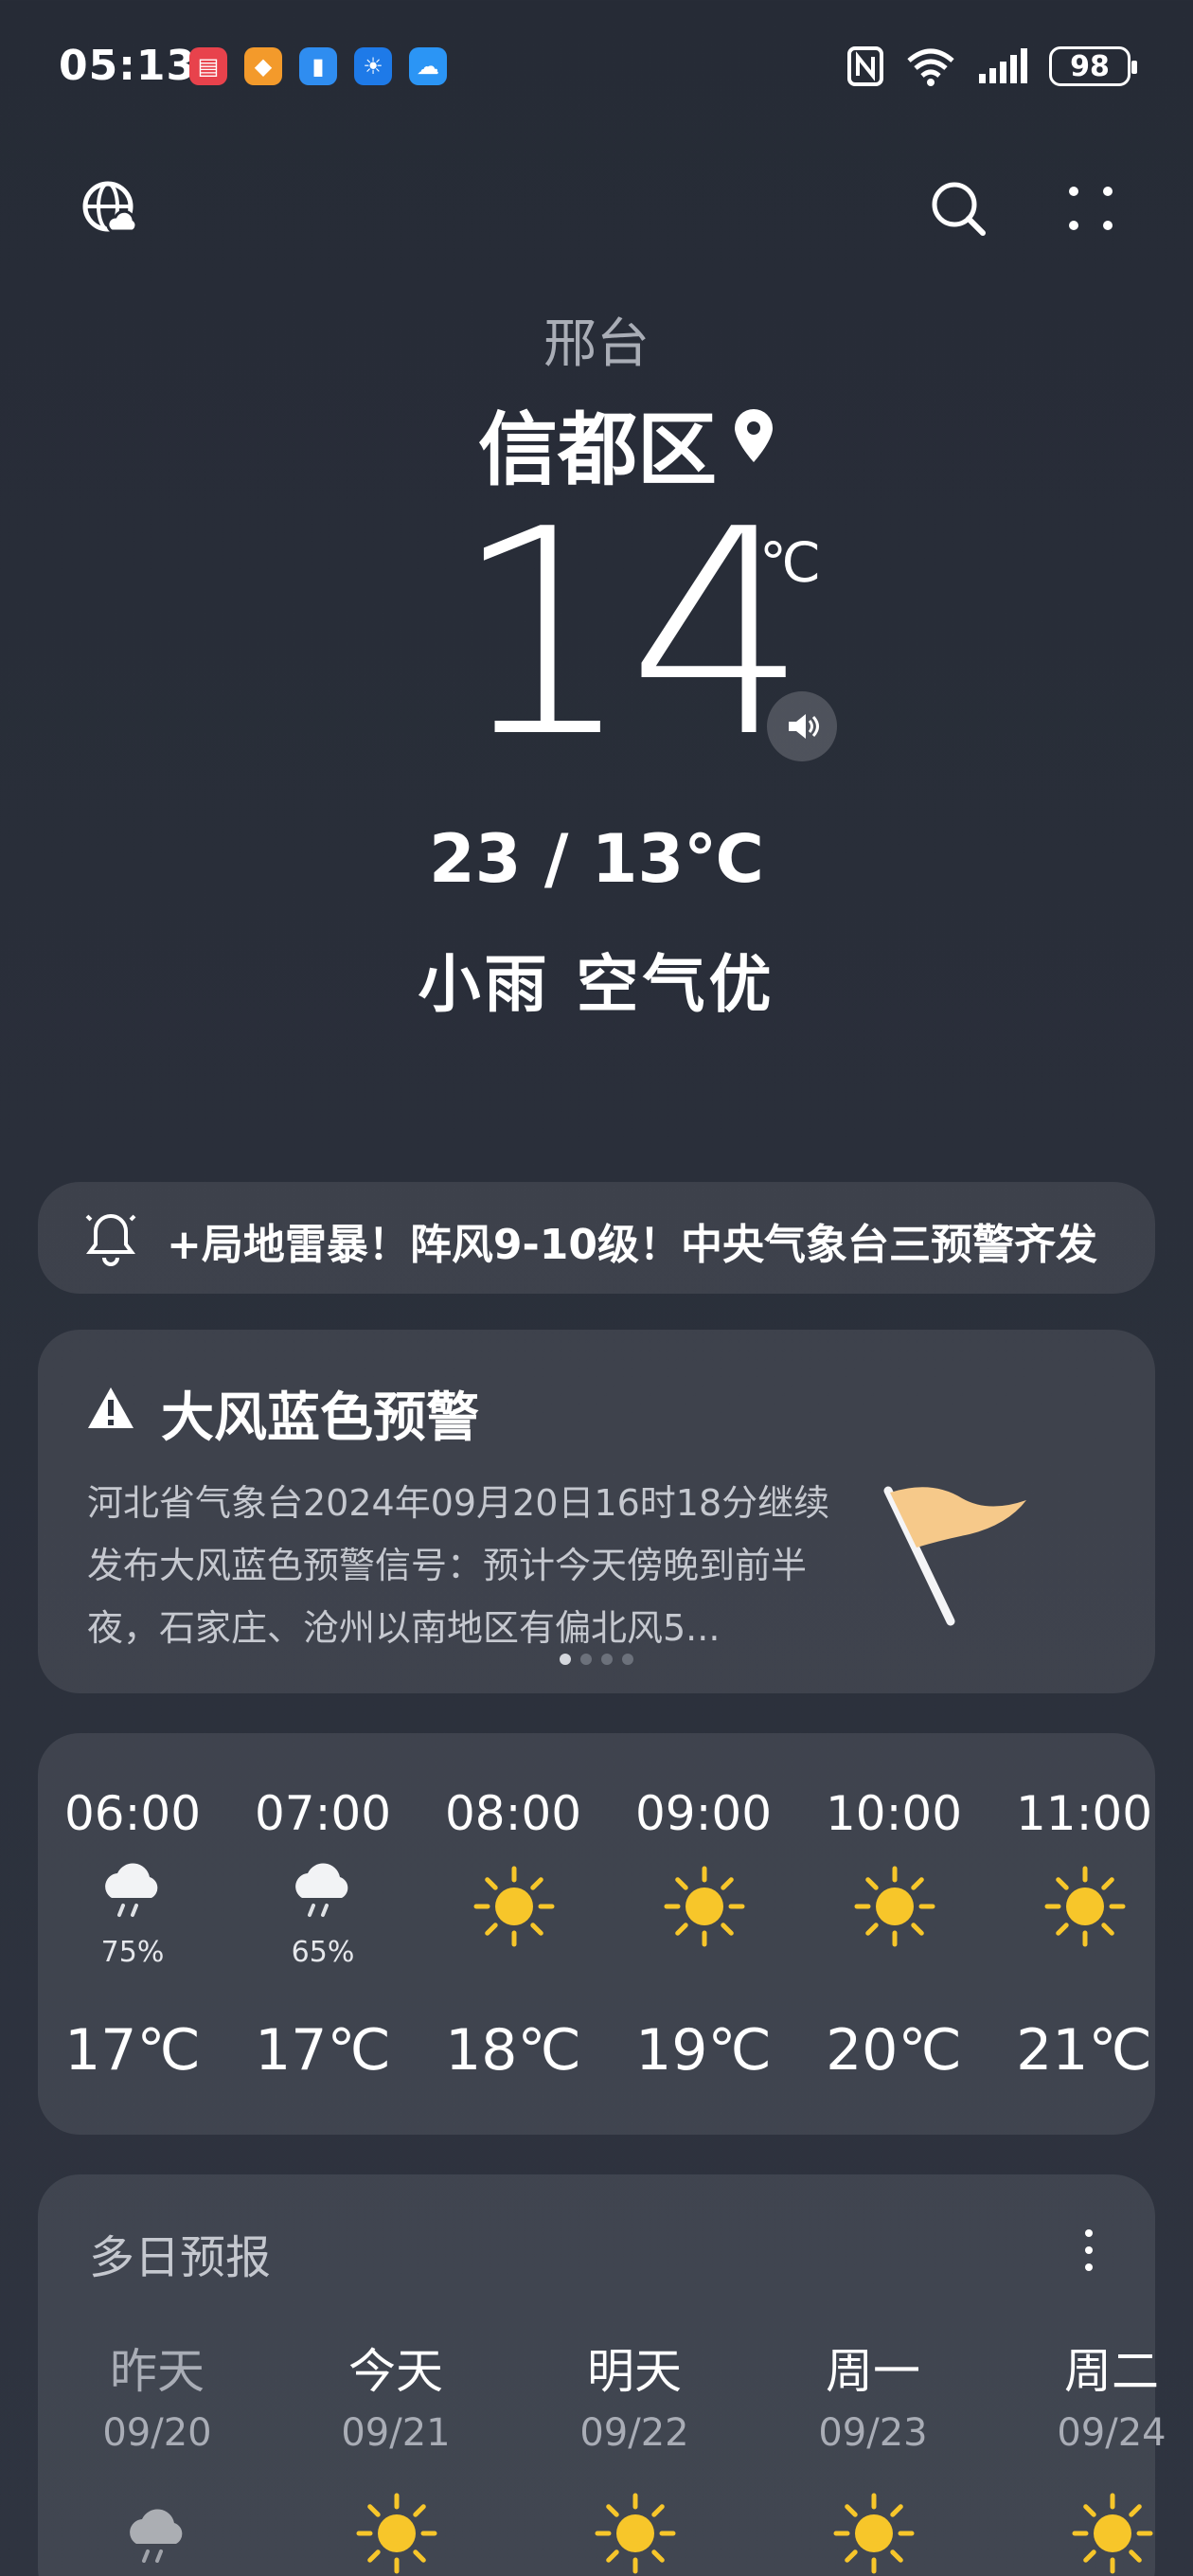  I want to click on search-icon, so click(958, 208).